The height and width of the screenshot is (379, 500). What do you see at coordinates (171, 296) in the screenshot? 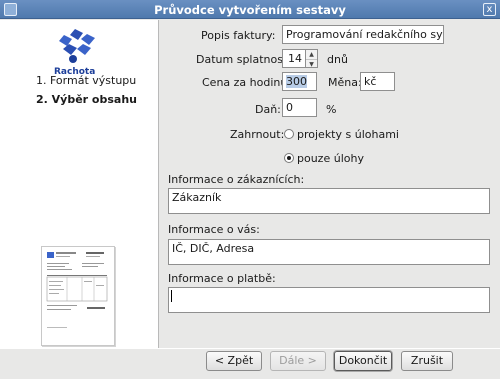
I see `text-caret` at bounding box center [171, 296].